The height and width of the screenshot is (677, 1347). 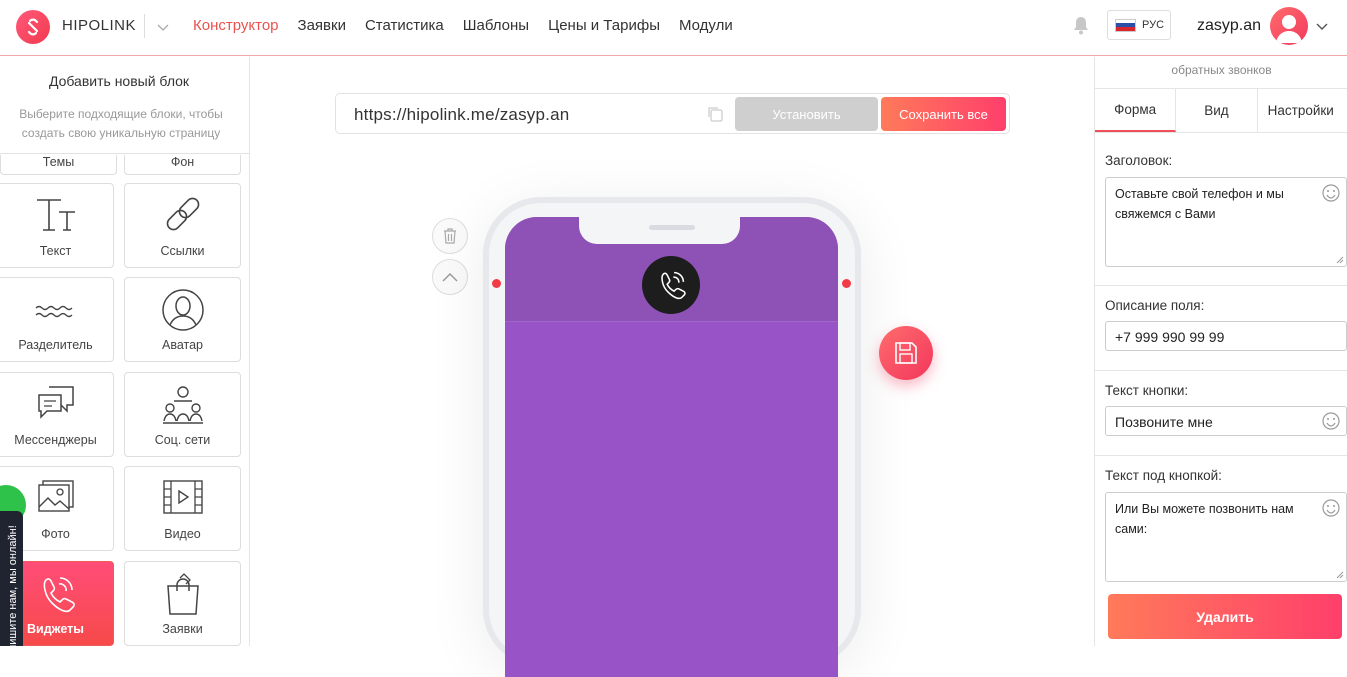 I want to click on language-selector: РУС, so click(x=1139, y=25).